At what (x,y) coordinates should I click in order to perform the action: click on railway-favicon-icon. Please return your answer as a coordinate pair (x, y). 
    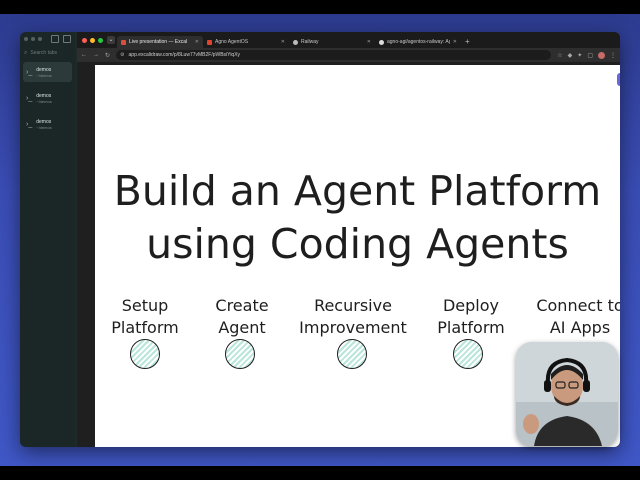
    Looking at the image, I should click on (295, 42).